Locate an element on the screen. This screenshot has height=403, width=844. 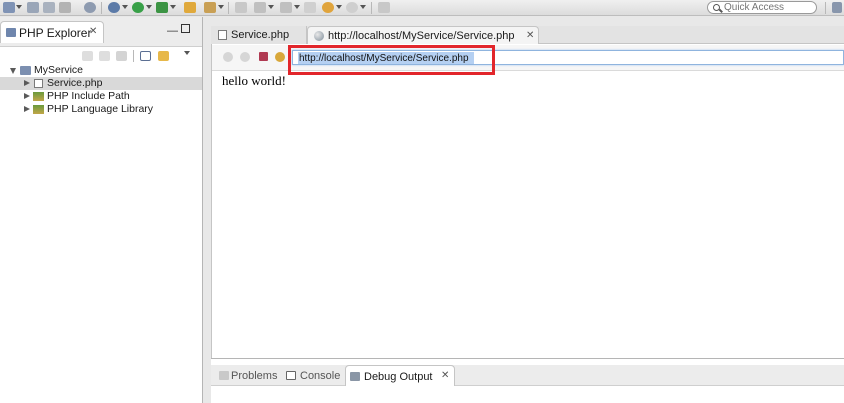
explorer-title: PHP Explorer is located at coordinates (55, 33).